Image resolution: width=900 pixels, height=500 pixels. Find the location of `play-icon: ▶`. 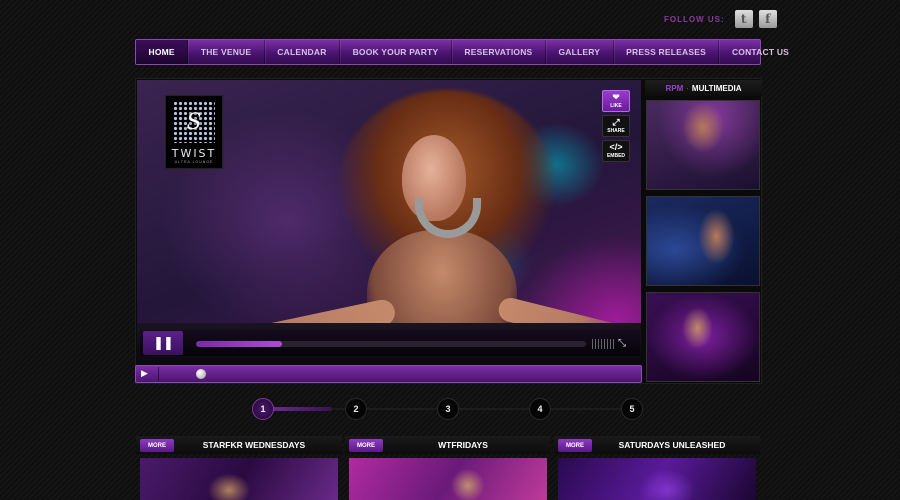

play-icon: ▶ is located at coordinates (144, 373).